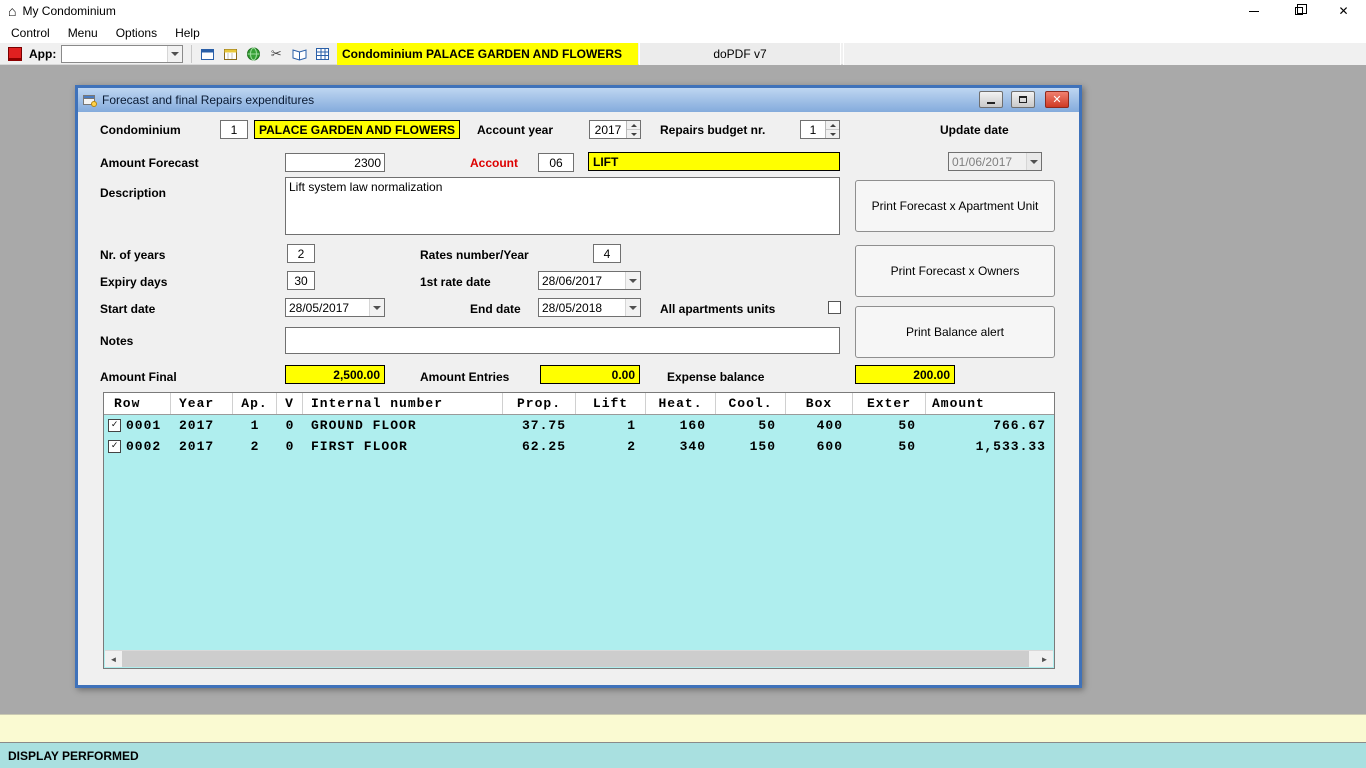 This screenshot has height=768, width=1366. Describe the element at coordinates (144, 446) in the screenshot. I see `row-number: 0002` at that location.